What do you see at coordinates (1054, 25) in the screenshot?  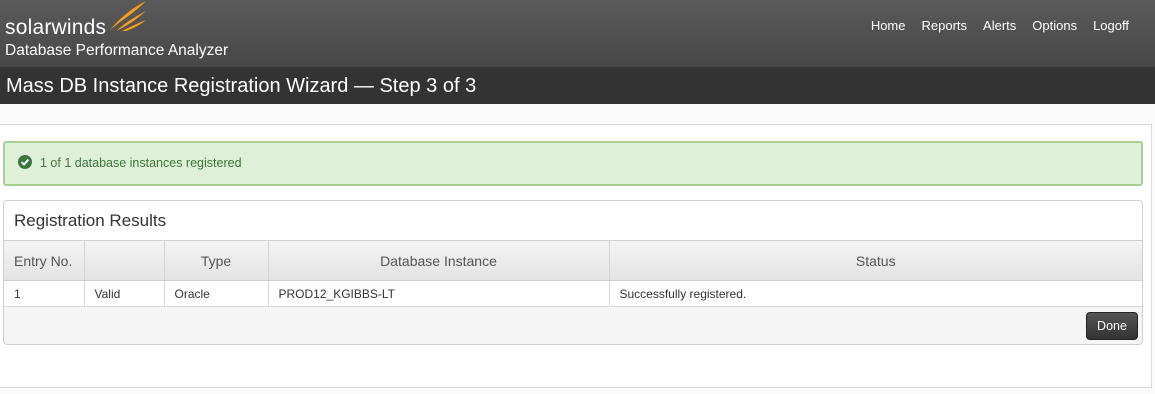 I see `nav-options: Options` at bounding box center [1054, 25].